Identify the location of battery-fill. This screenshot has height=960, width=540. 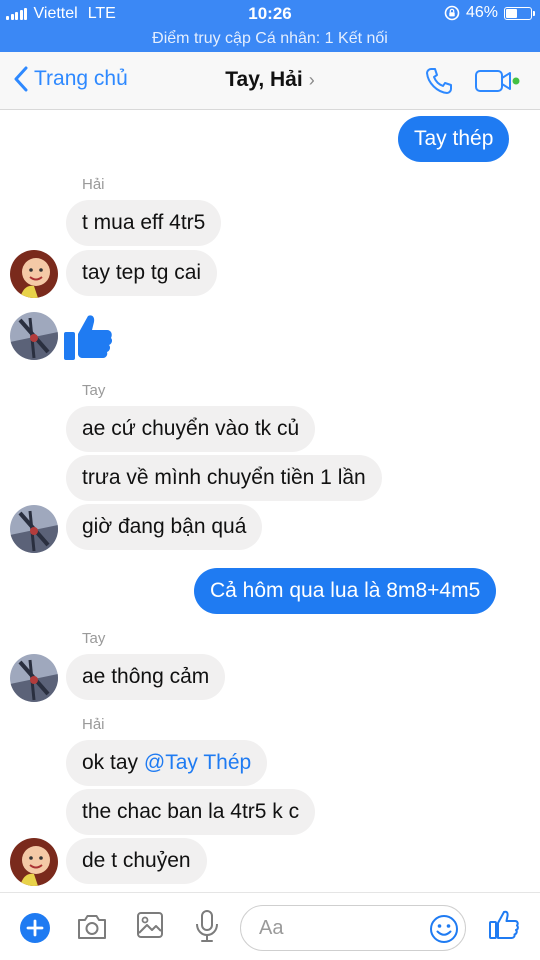
(512, 13).